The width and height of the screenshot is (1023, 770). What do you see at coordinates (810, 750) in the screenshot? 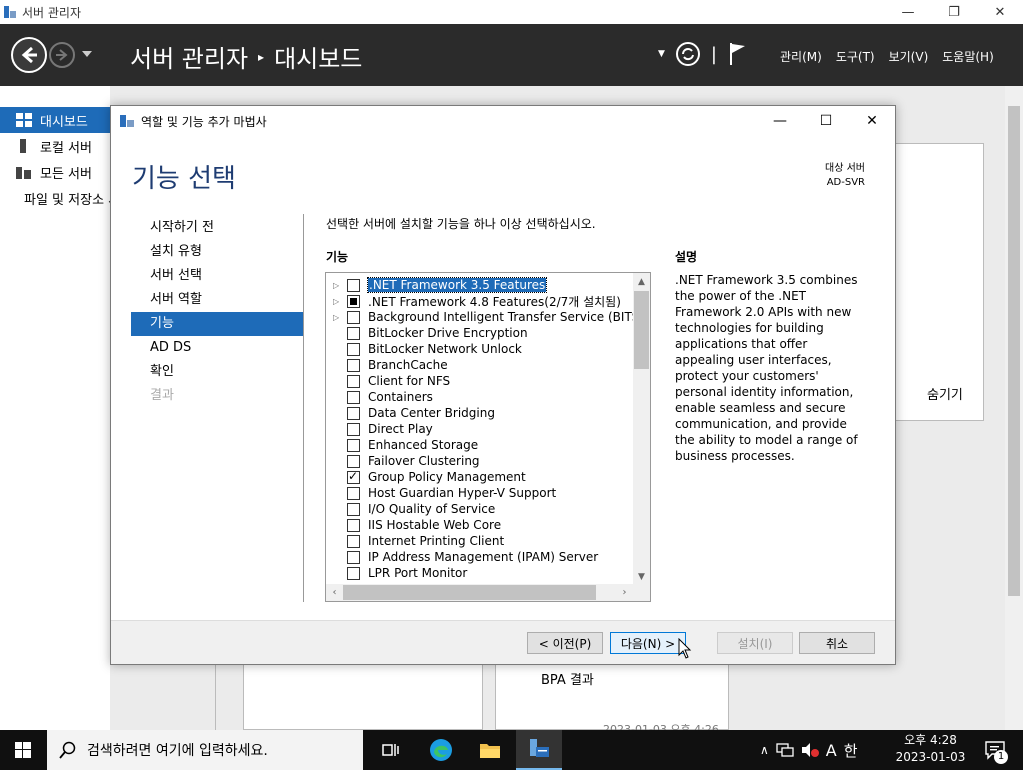
I see `volume-muted-icon` at bounding box center [810, 750].